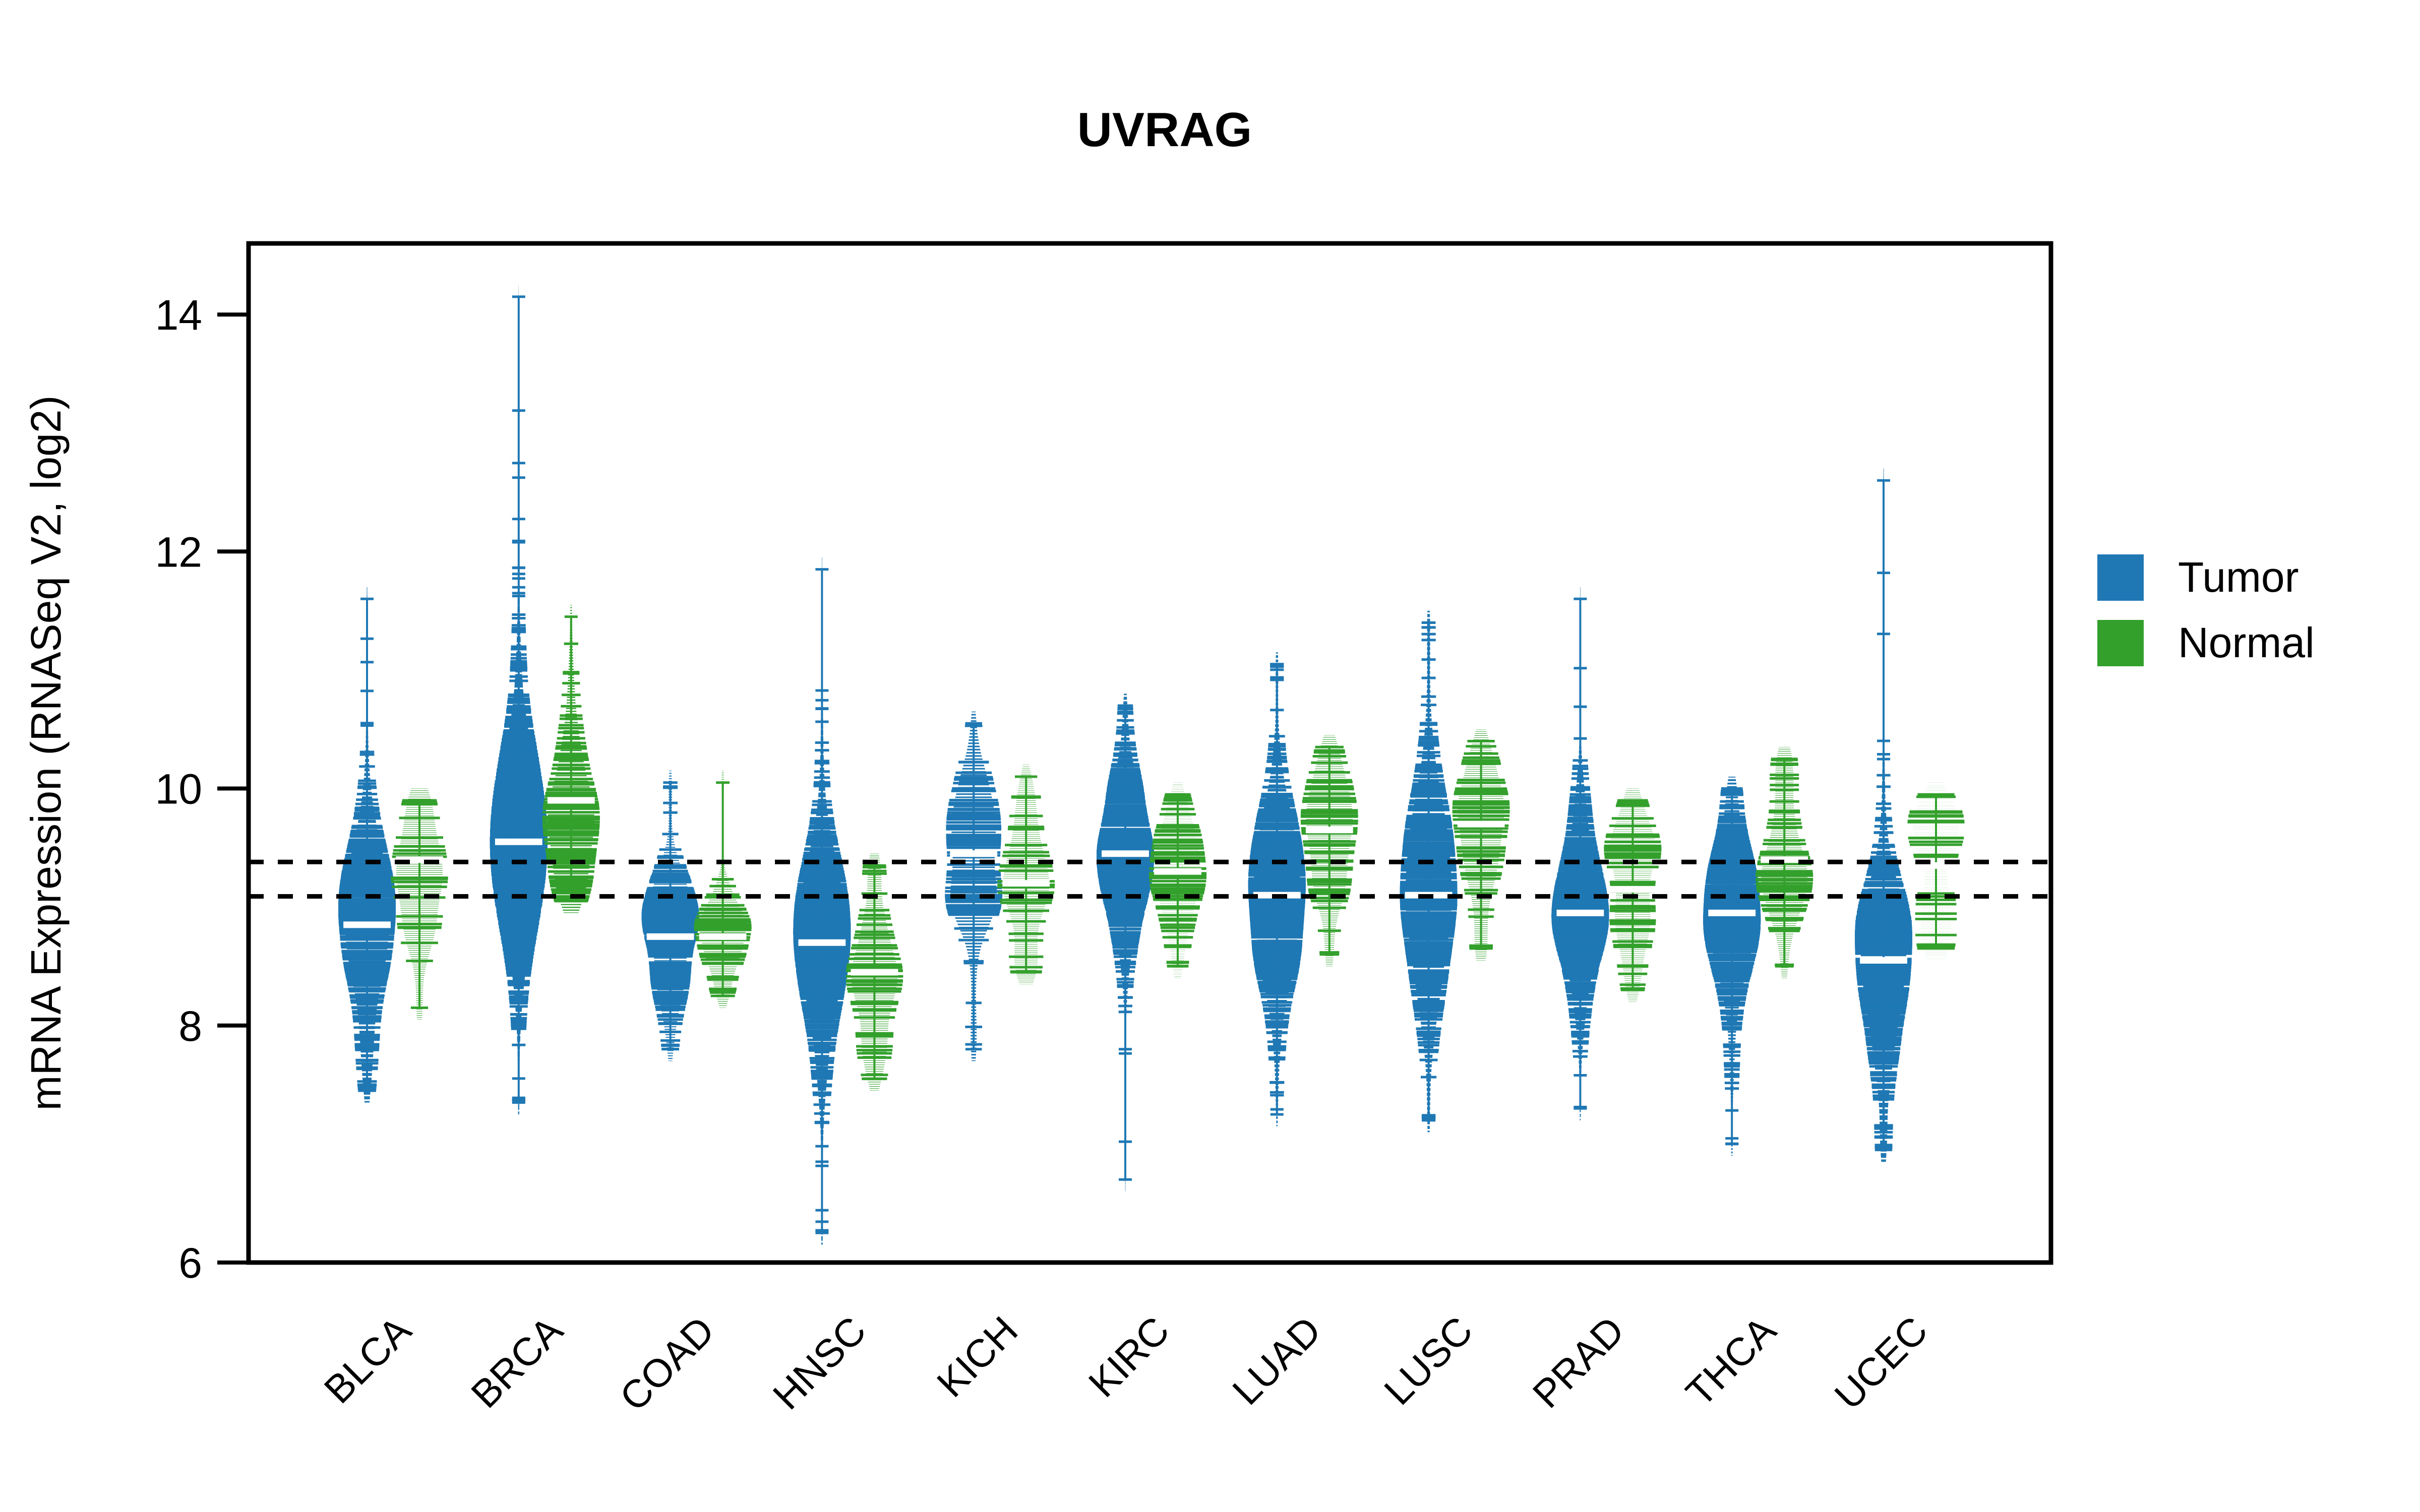 The image size is (2420, 1512). I want to click on y-tick-label: 8, so click(190, 1026).